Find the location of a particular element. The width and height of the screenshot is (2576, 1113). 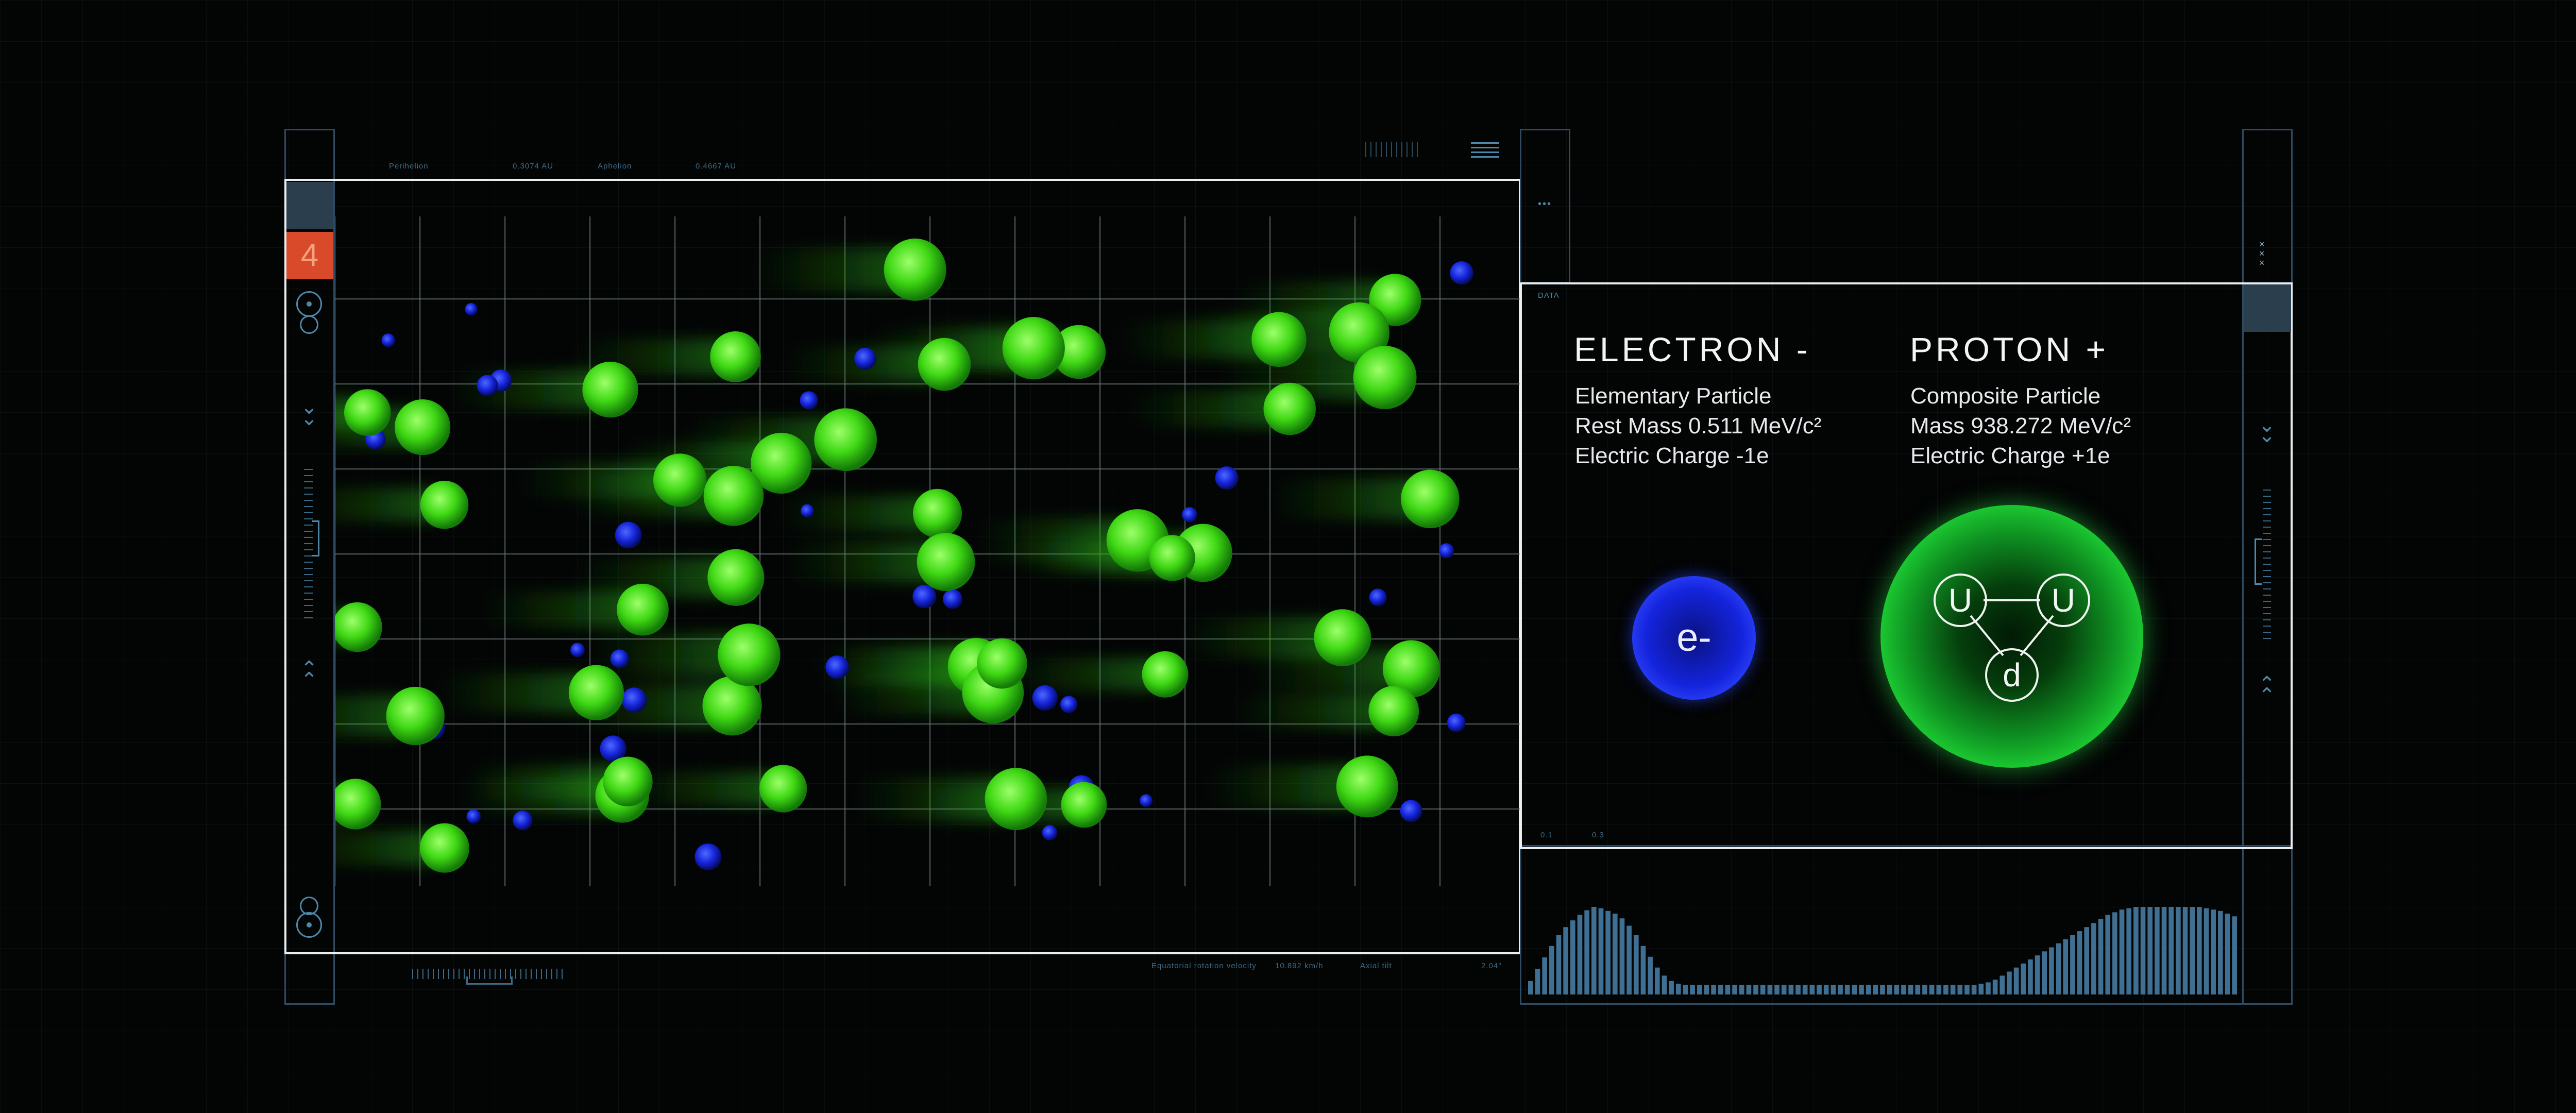

quark-d: d is located at coordinates (2012, 675).